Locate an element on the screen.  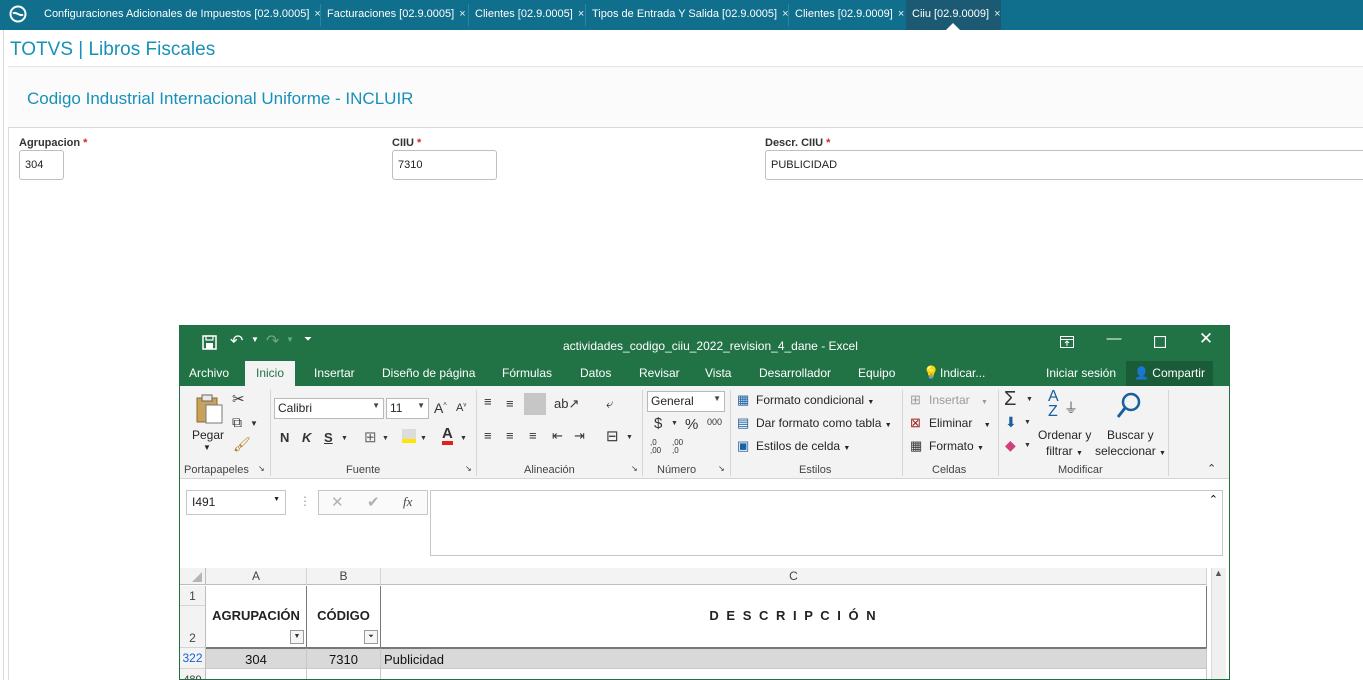
agrupacion-input: 304 is located at coordinates (41, 165).